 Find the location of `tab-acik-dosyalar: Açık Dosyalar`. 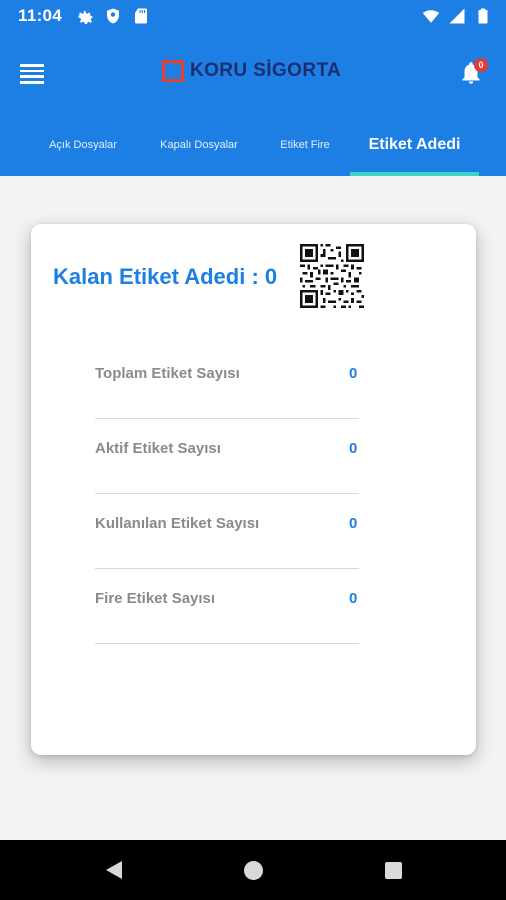

tab-acik-dosyalar: Açık Dosyalar is located at coordinates (83, 149).